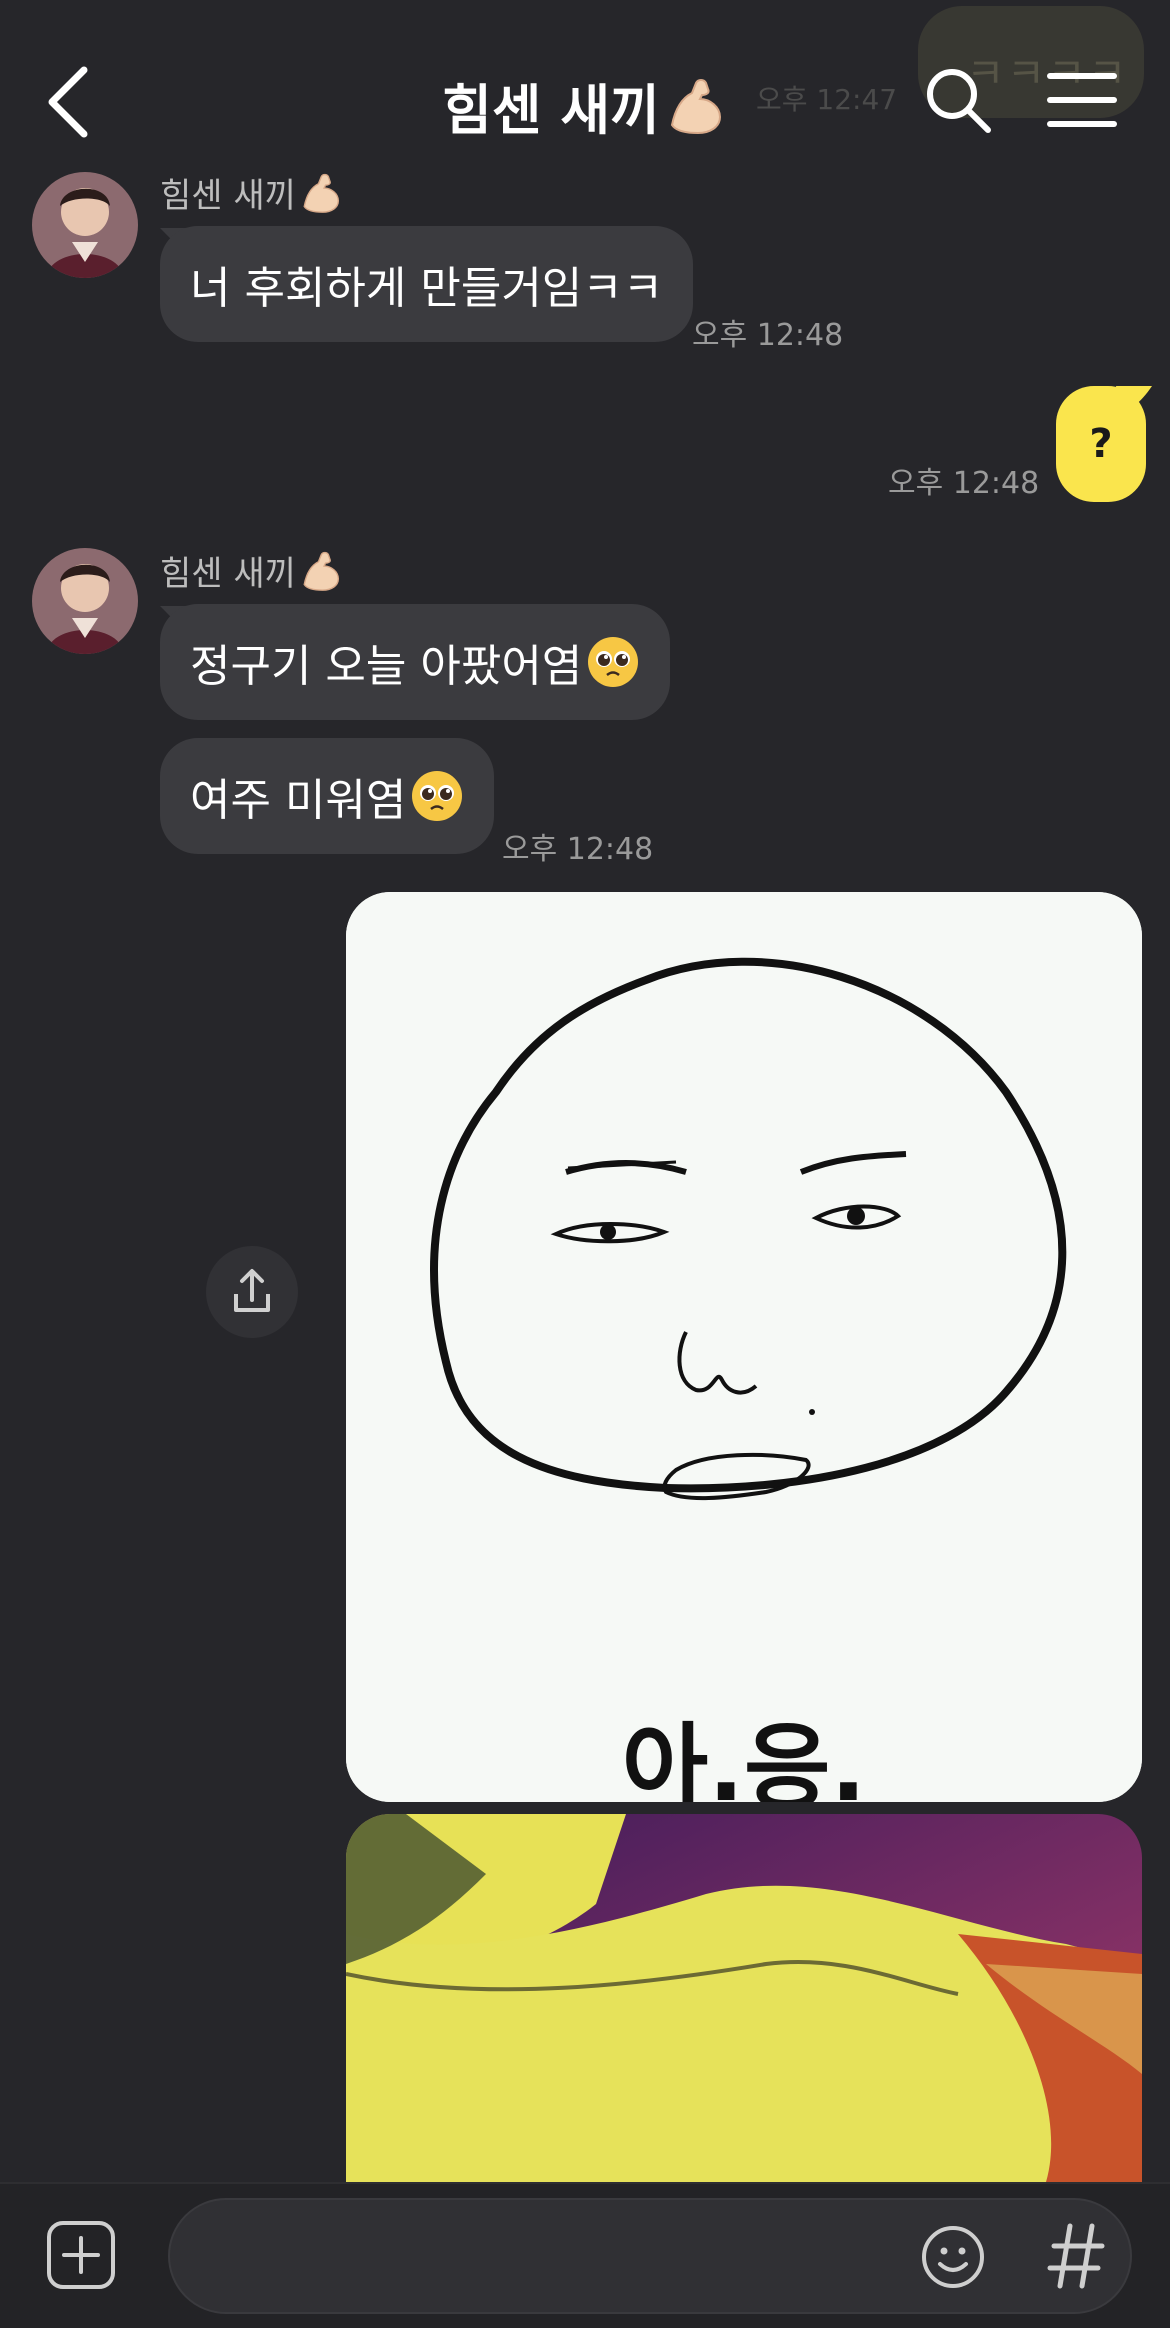 This screenshot has height=2328, width=1170. I want to click on outgoing-message: ?, so click(1101, 444).